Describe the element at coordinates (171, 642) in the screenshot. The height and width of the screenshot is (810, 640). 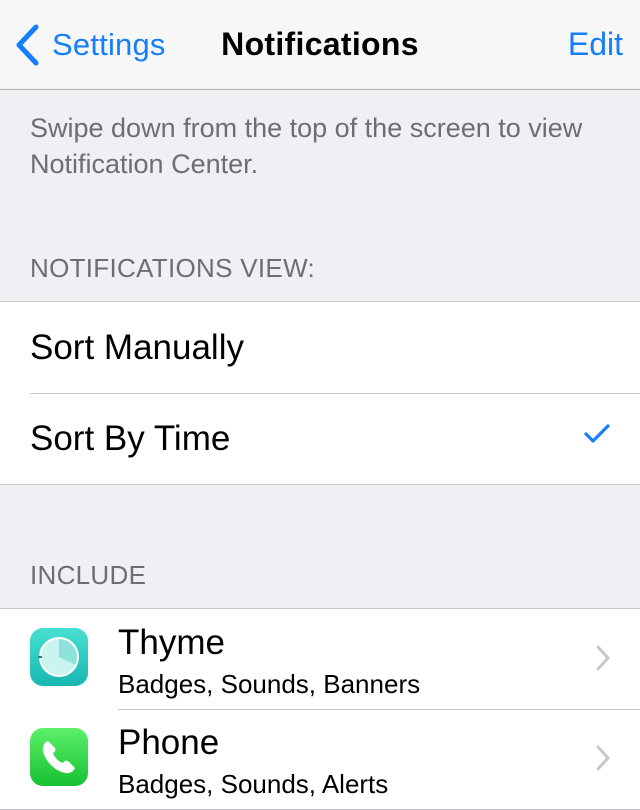
I see `app-name: Thyme` at that location.